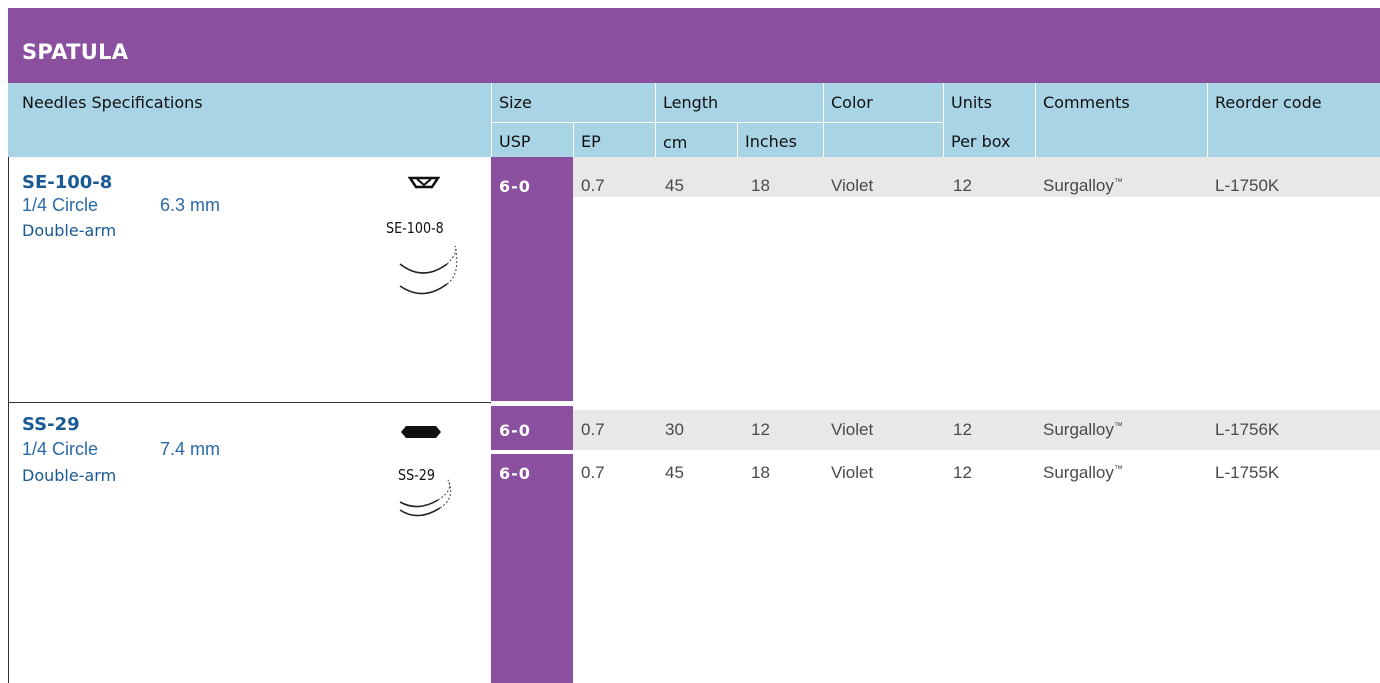  I want to click on header-subdivider, so click(717, 122).